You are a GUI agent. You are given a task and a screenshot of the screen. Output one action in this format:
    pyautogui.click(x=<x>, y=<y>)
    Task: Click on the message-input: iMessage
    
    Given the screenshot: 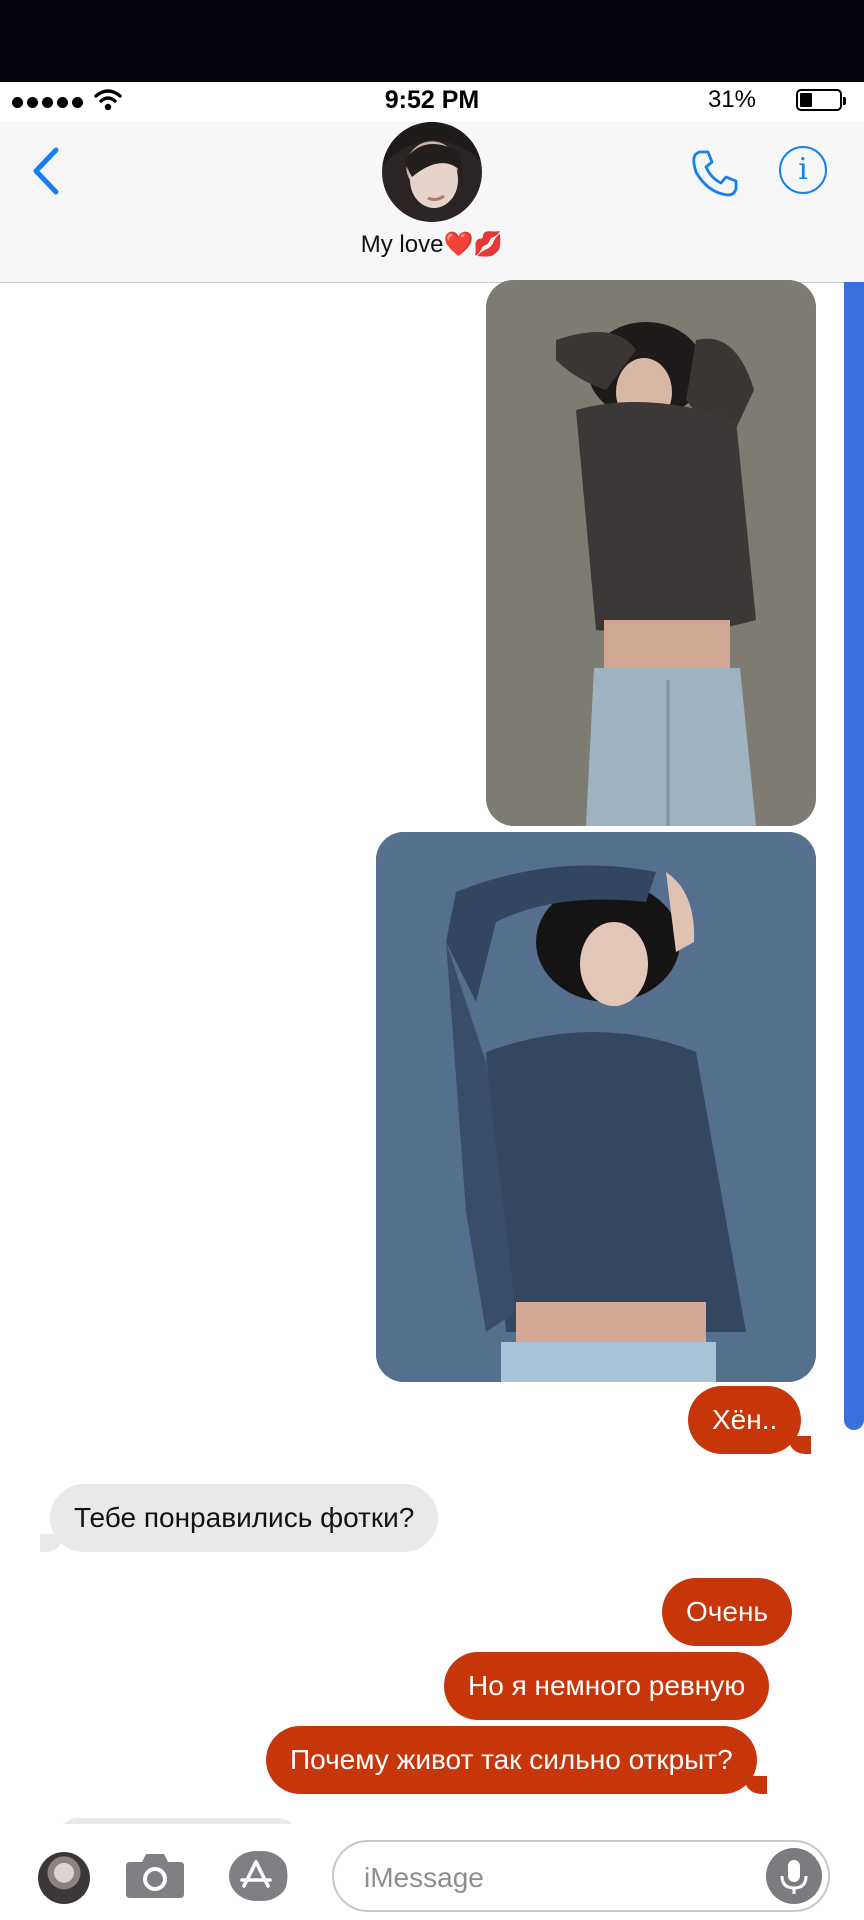 What is the action you would take?
    pyautogui.click(x=581, y=1876)
    